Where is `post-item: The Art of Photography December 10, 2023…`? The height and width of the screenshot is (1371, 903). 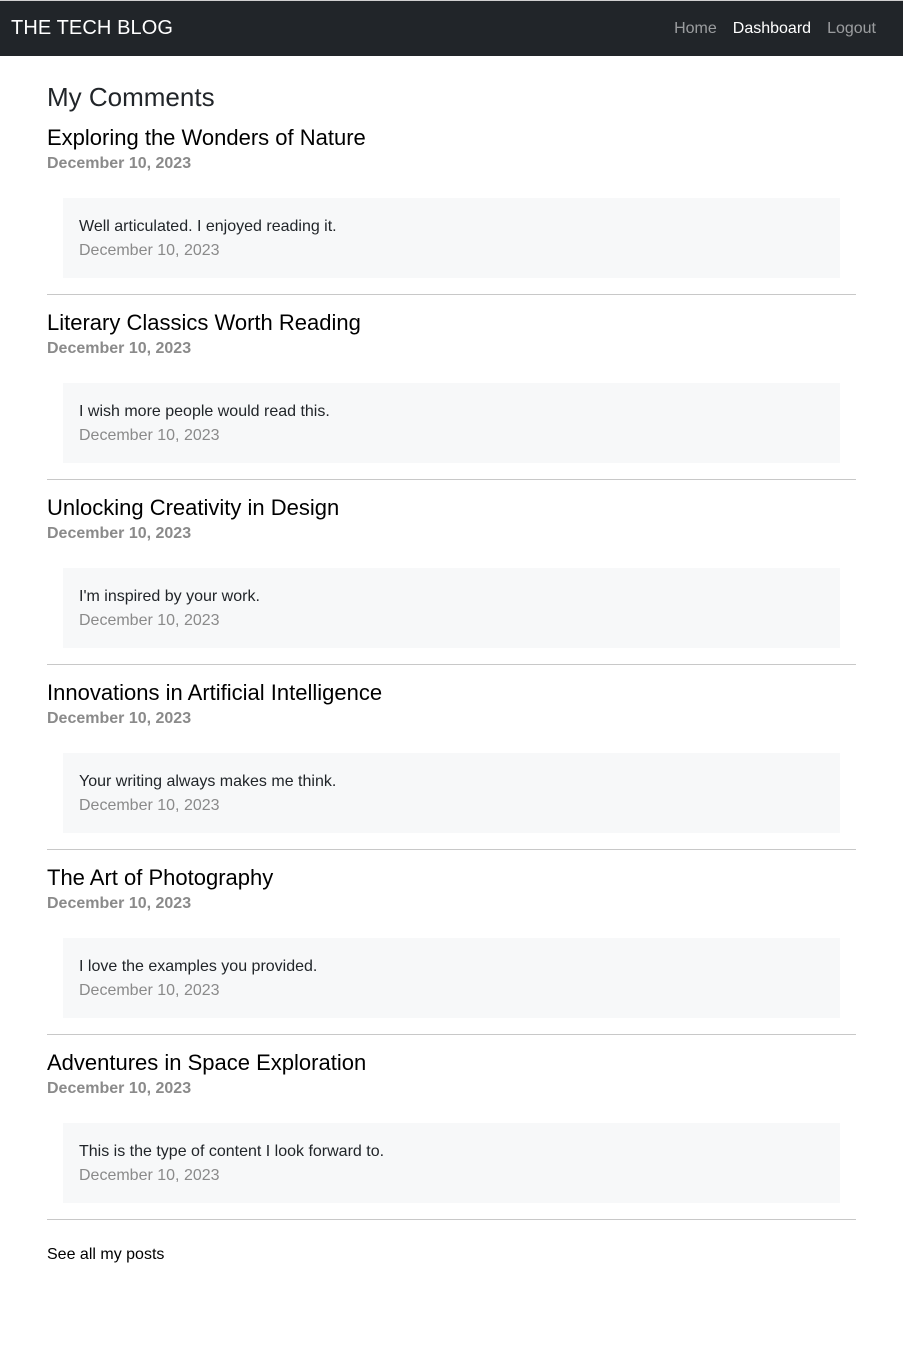
post-item: The Art of Photography December 10, 2023… is located at coordinates (451, 942).